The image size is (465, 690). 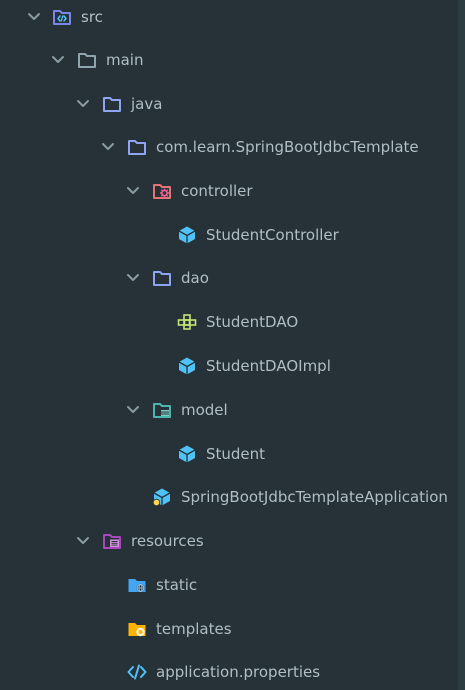 I want to click on tree-item-controller: controller, so click(x=229, y=191).